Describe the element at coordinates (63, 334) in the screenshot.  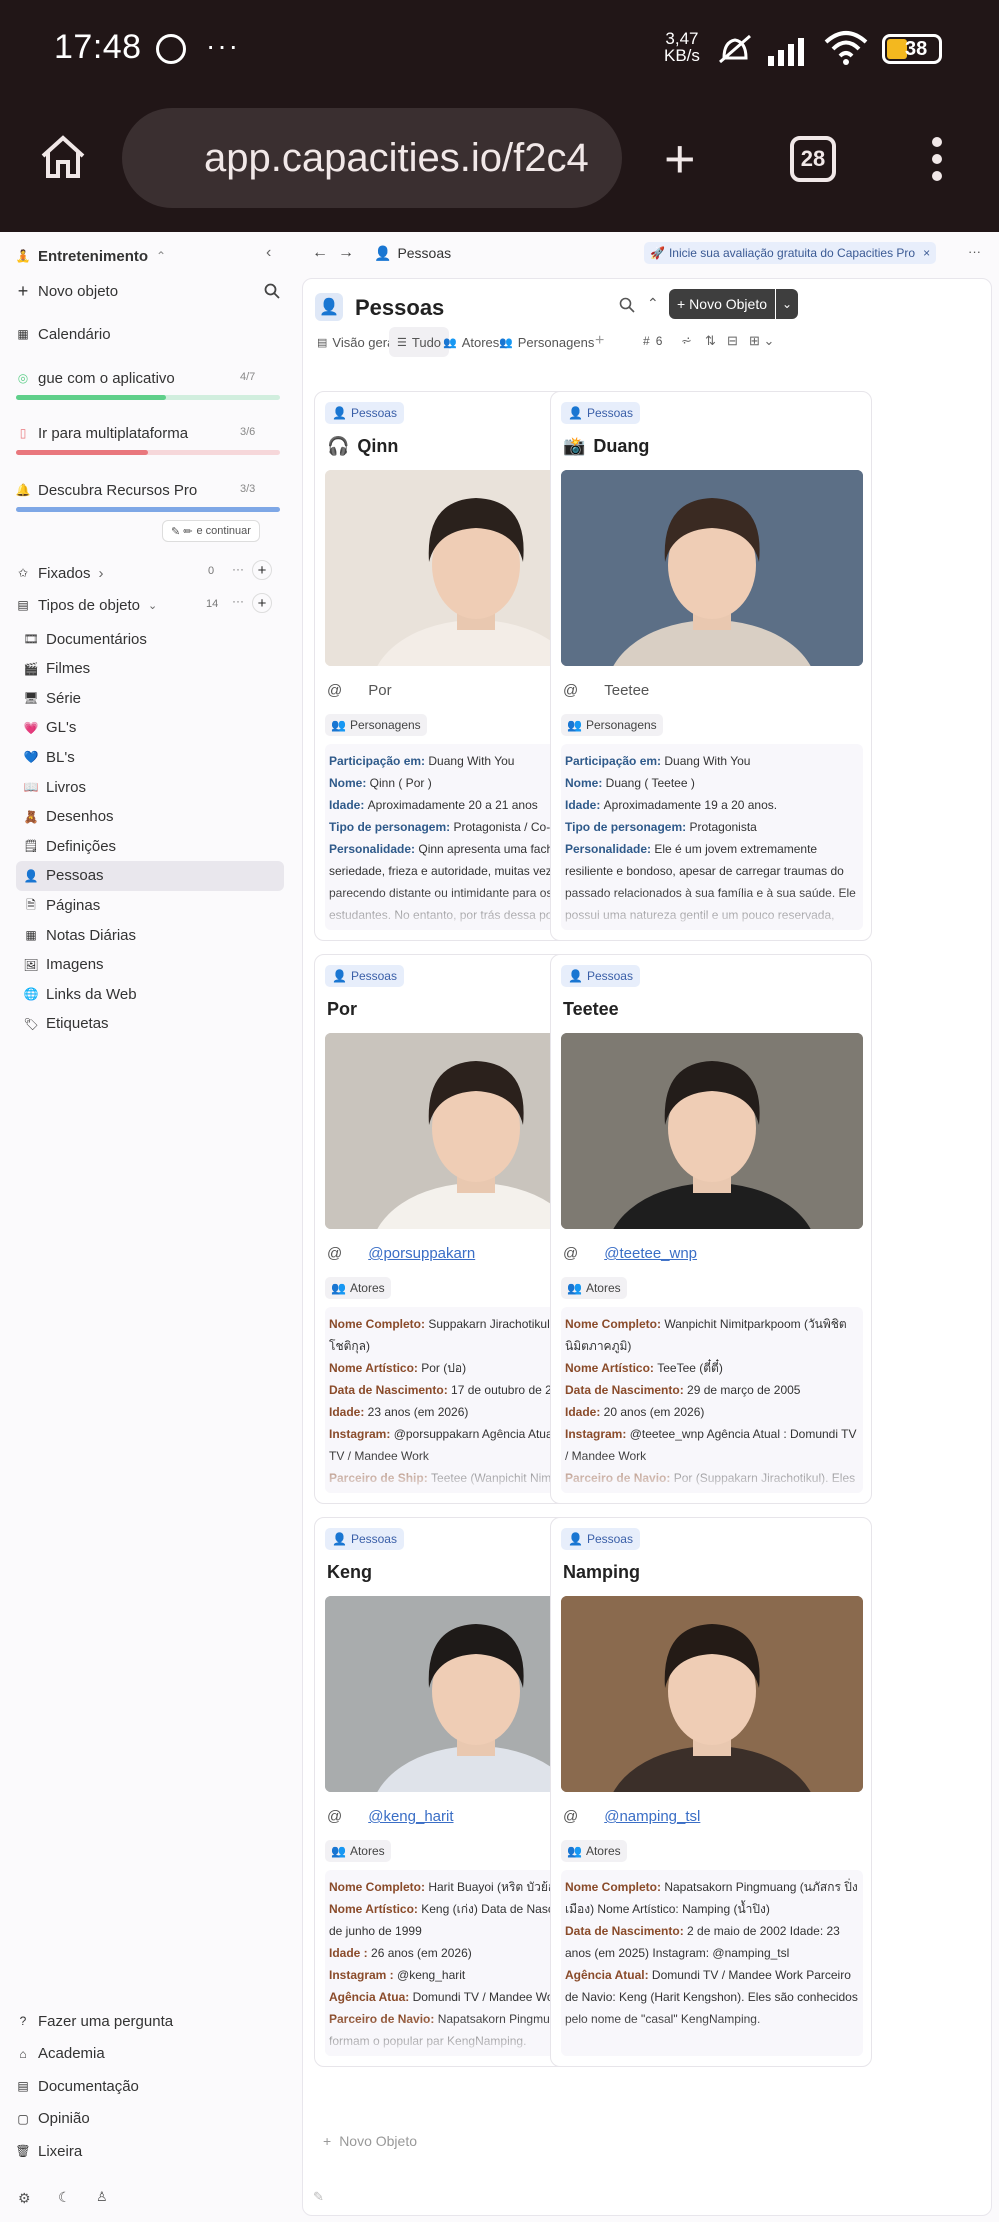
I see `calendar-link: ▦ Calendário` at that location.